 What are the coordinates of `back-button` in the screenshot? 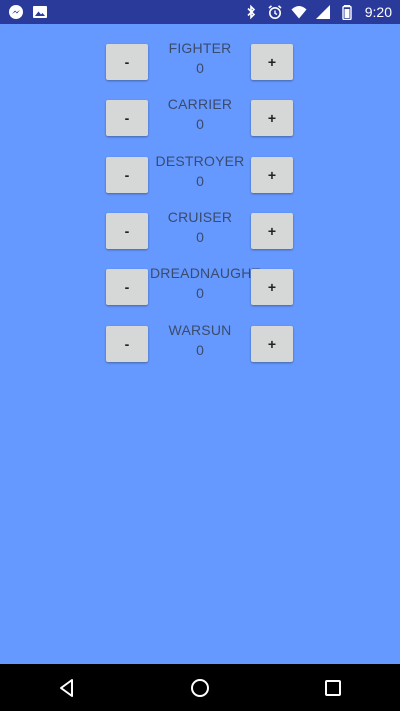 It's located at (67, 688).